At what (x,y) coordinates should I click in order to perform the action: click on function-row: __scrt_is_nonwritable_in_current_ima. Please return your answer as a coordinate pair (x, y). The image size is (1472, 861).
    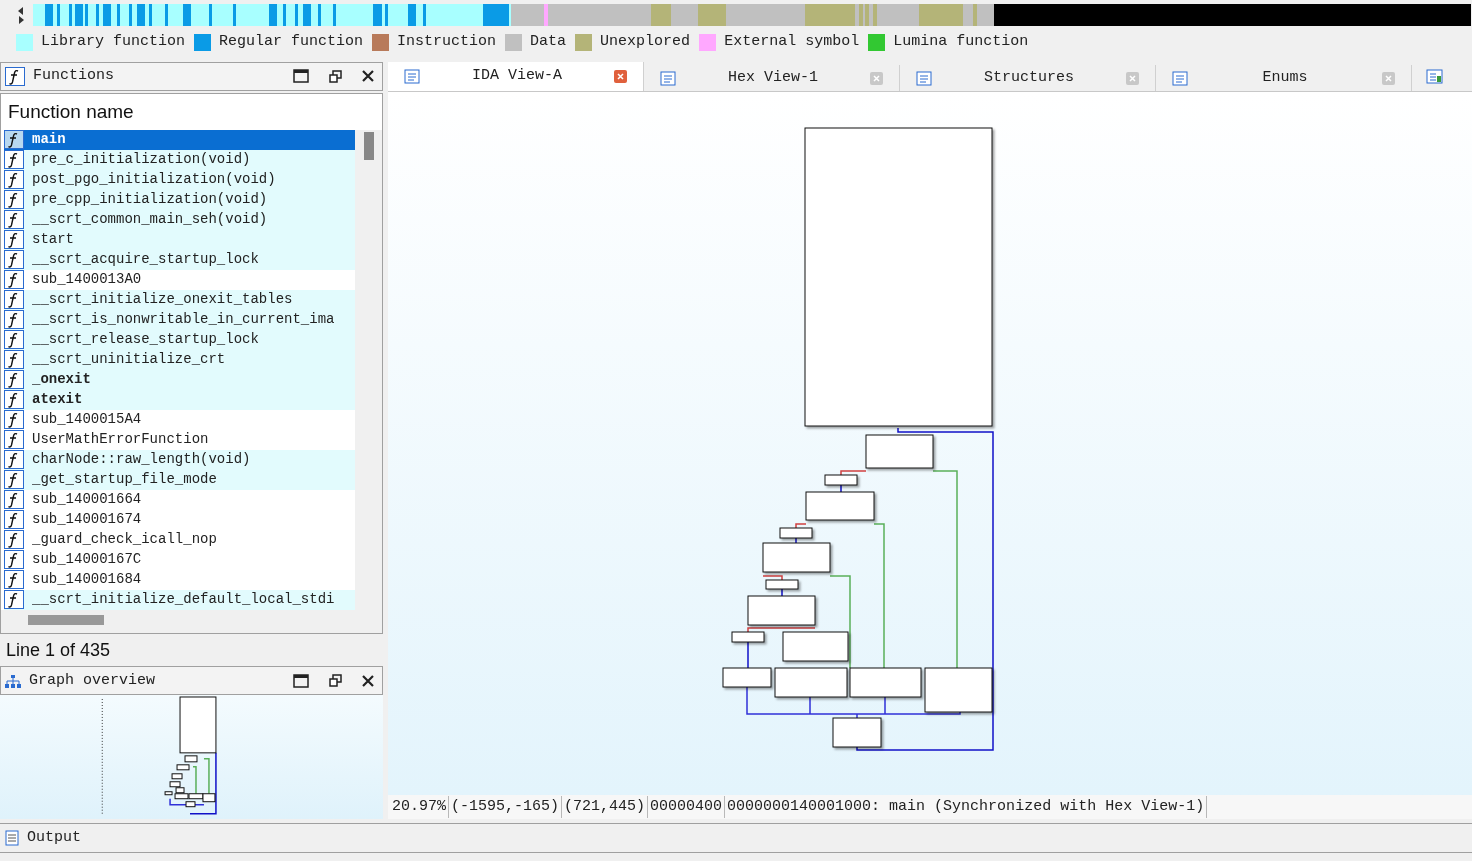
    Looking at the image, I should click on (179, 319).